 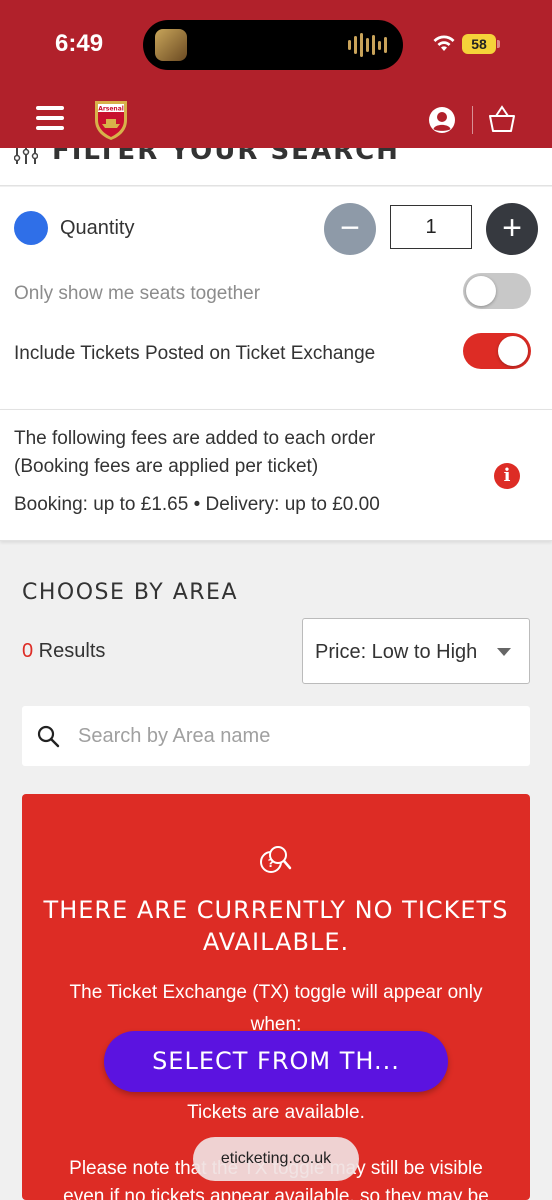 What do you see at coordinates (226, 157) in the screenshot?
I see `filter-title: FILTER YOUR SEARCH` at bounding box center [226, 157].